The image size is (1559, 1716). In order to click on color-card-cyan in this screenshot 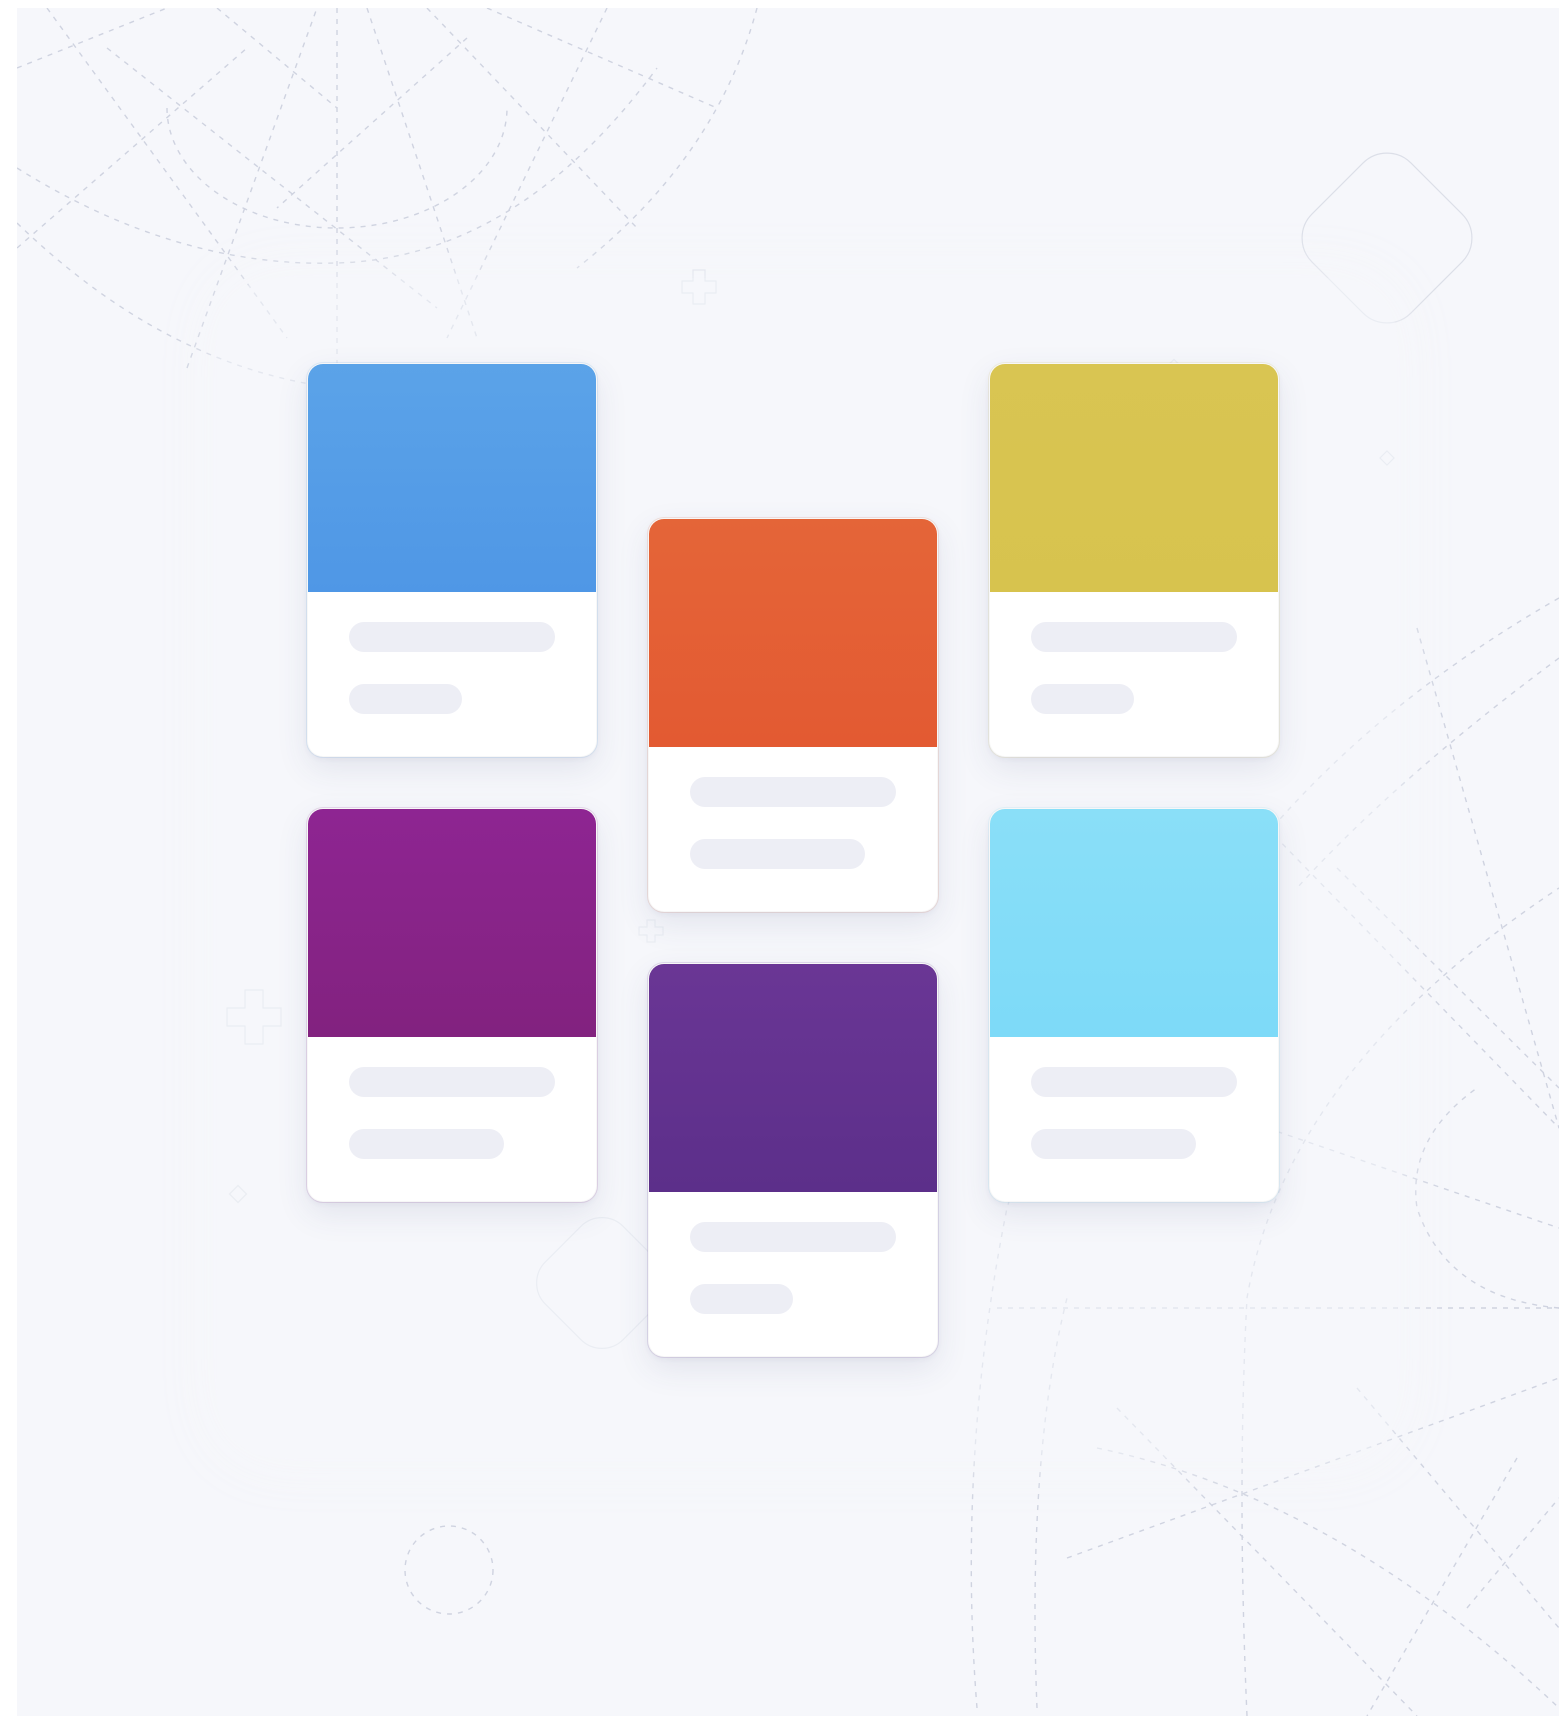, I will do `click(1134, 1005)`.